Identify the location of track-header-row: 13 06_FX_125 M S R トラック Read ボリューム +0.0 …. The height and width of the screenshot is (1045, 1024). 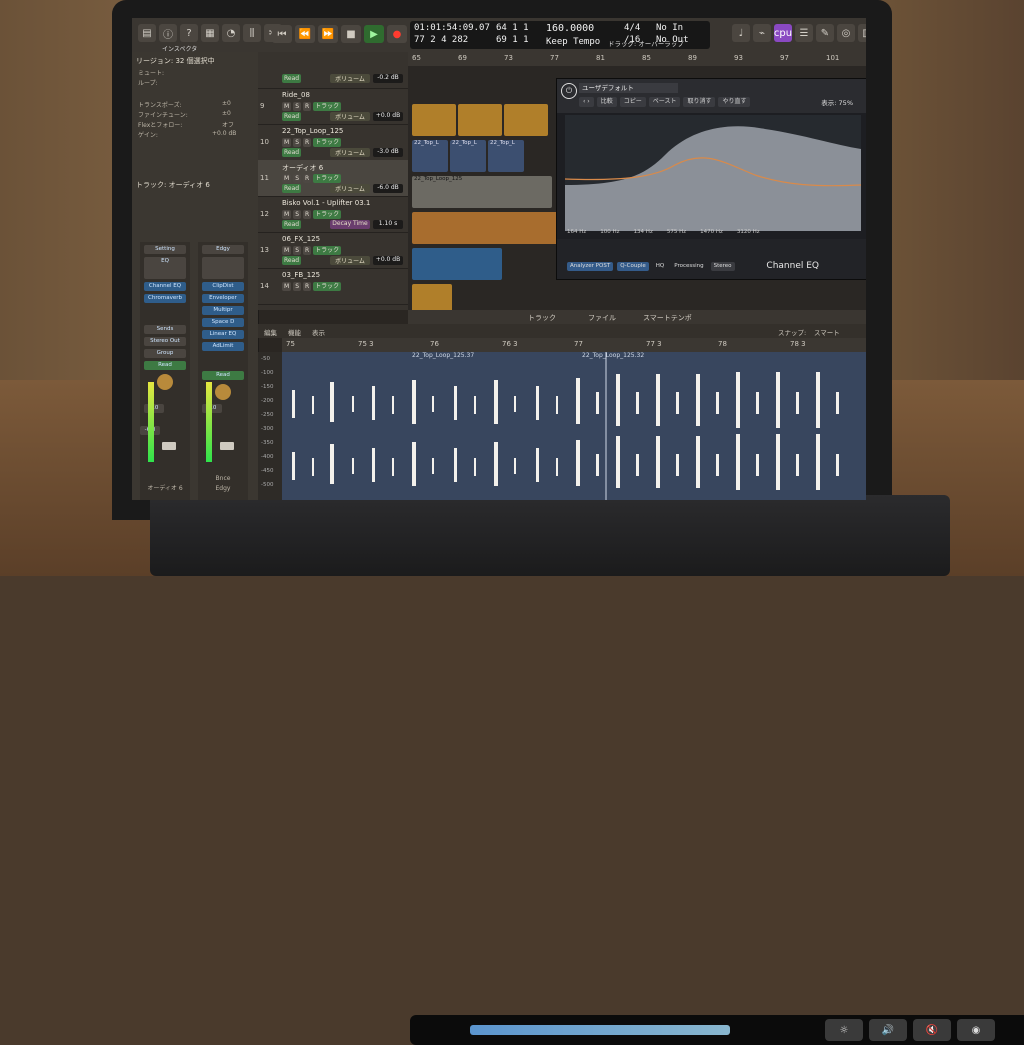
(333, 250).